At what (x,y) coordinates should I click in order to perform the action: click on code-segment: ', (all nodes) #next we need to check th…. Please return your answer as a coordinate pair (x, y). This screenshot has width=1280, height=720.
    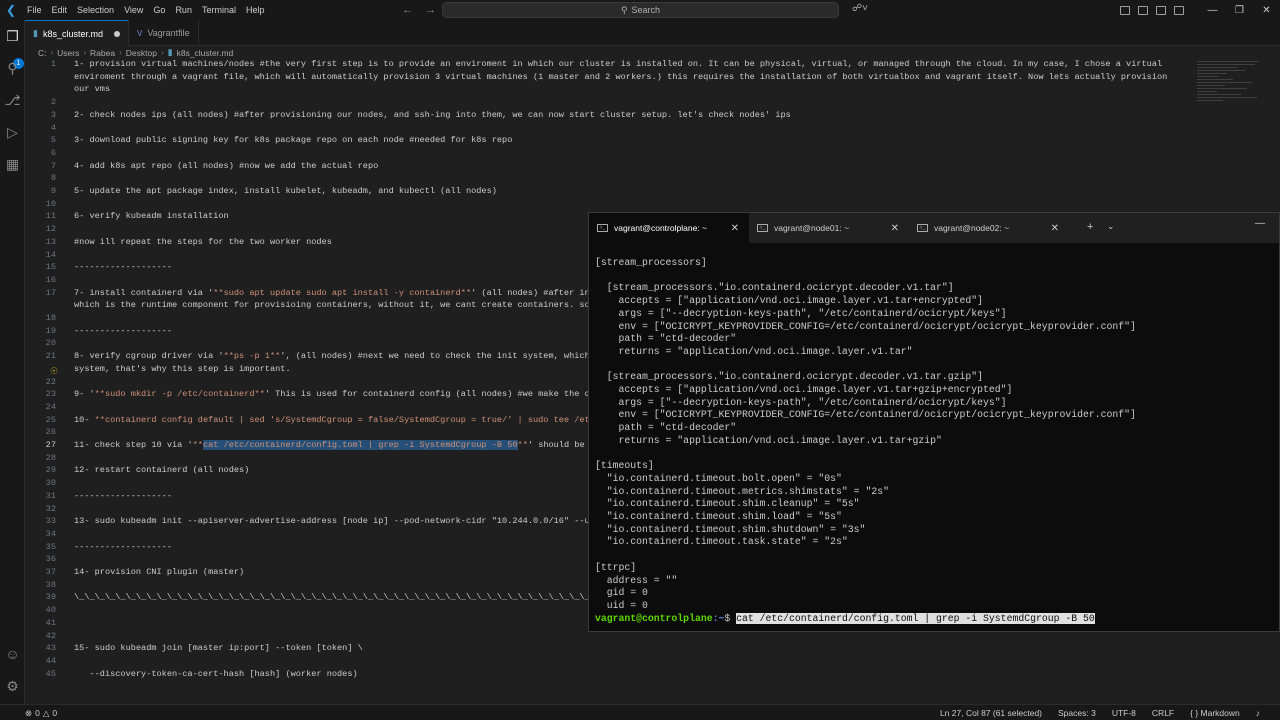
    Looking at the image, I should click on (435, 356).